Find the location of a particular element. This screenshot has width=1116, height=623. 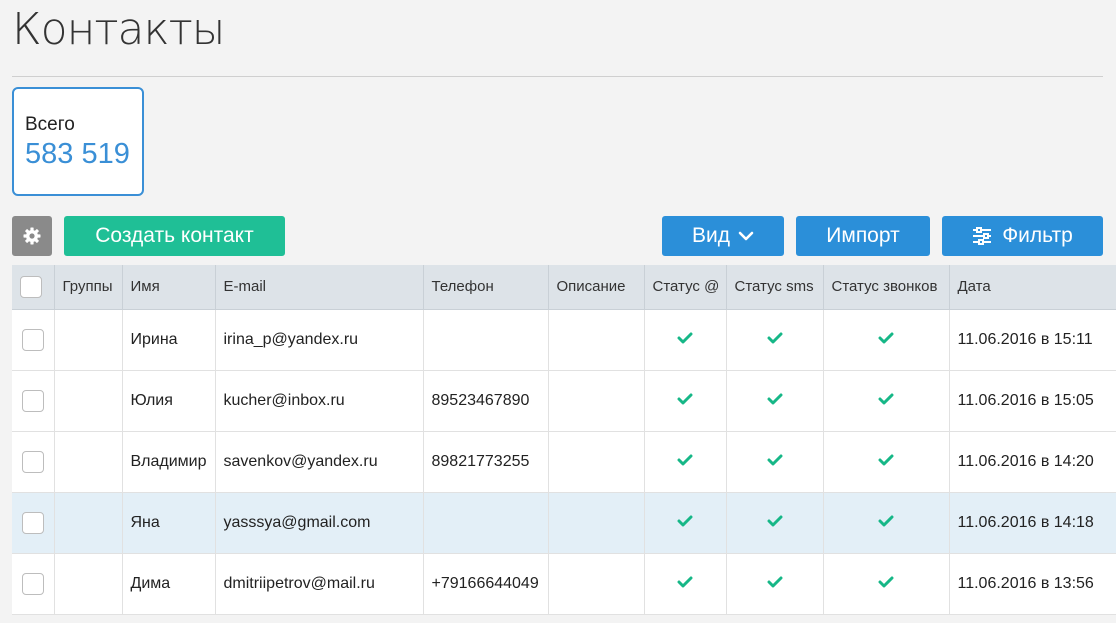

gear-icon is located at coordinates (32, 236).